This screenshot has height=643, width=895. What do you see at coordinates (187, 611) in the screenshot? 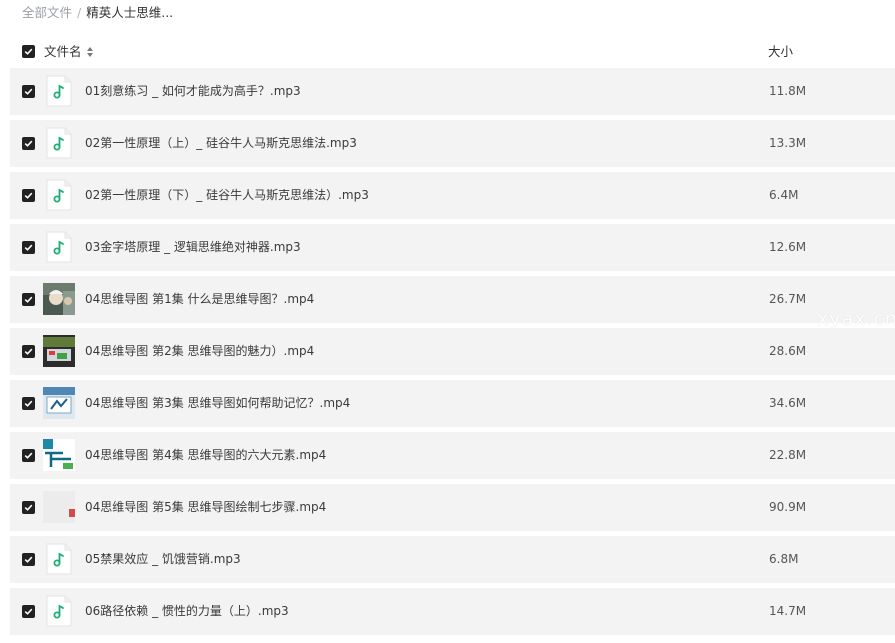
I see `file-name: 06路径依赖 _ 惯性的力量（上）.mp3` at bounding box center [187, 611].